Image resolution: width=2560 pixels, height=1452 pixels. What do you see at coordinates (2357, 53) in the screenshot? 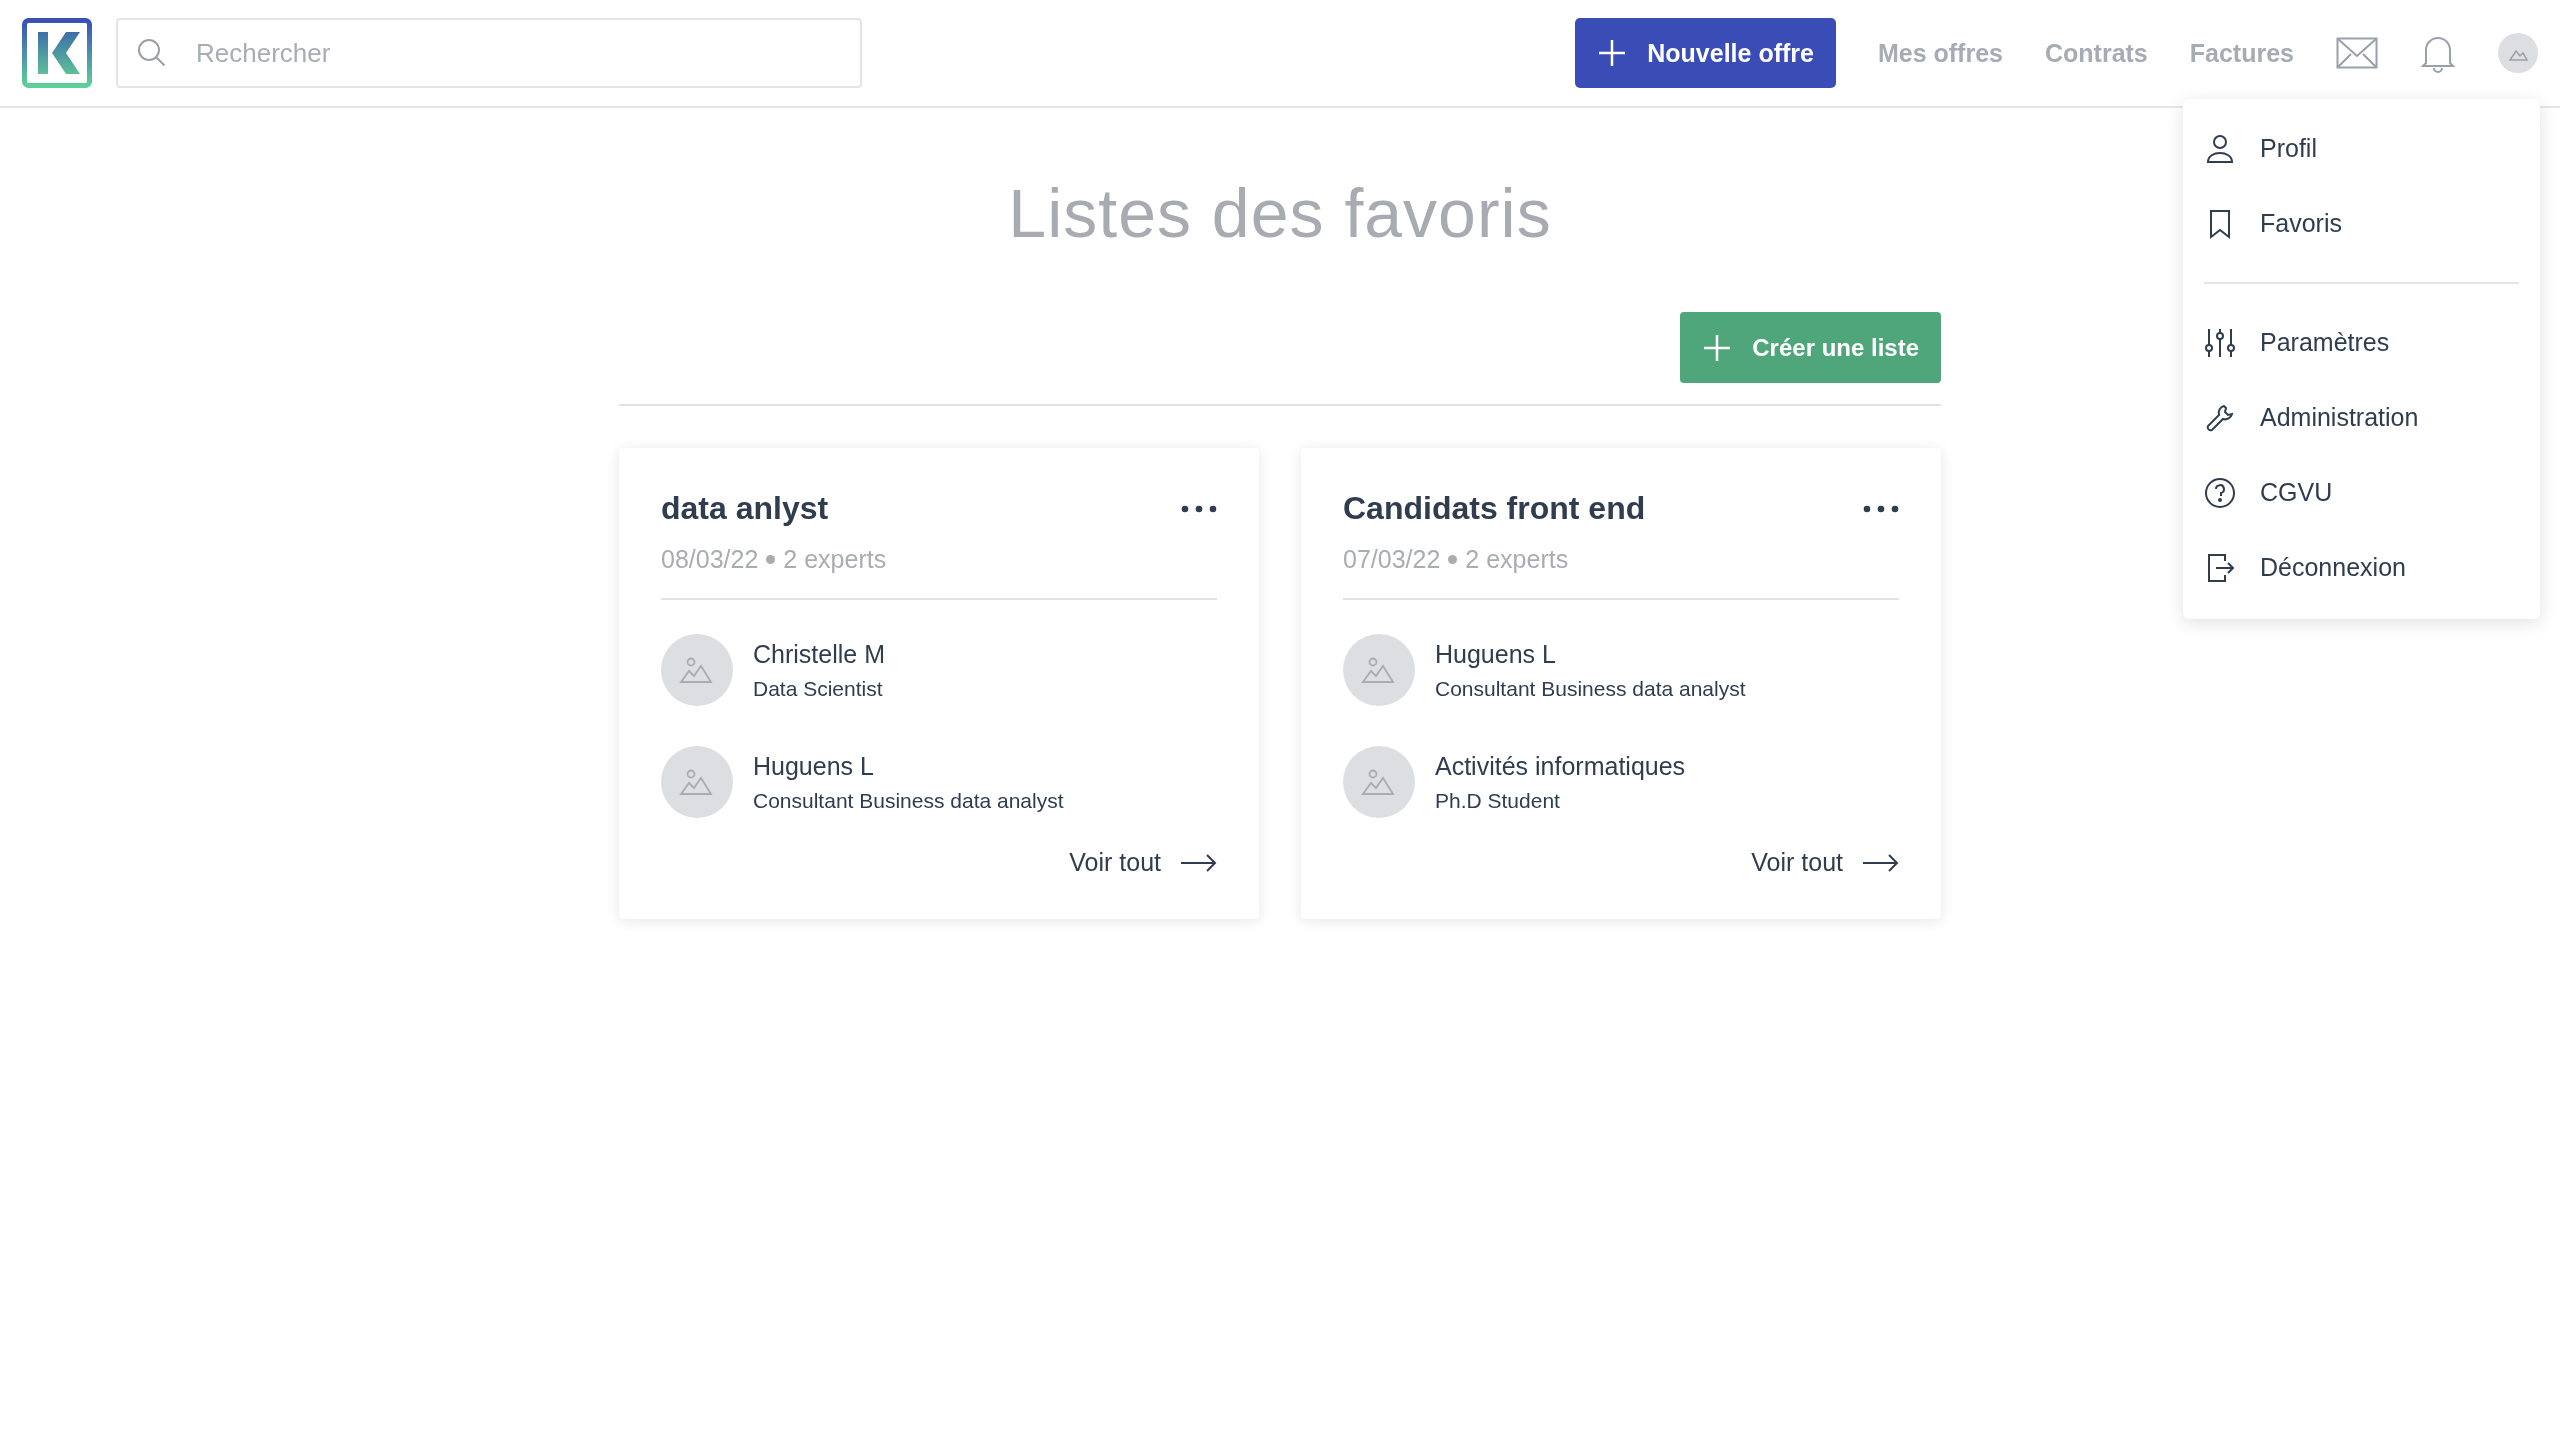
I see `mail-icon` at bounding box center [2357, 53].